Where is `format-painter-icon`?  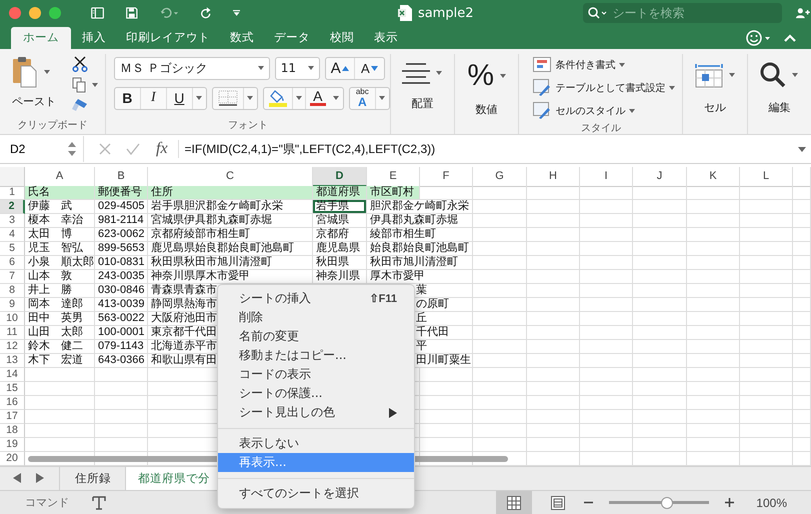 format-painter-icon is located at coordinates (80, 105).